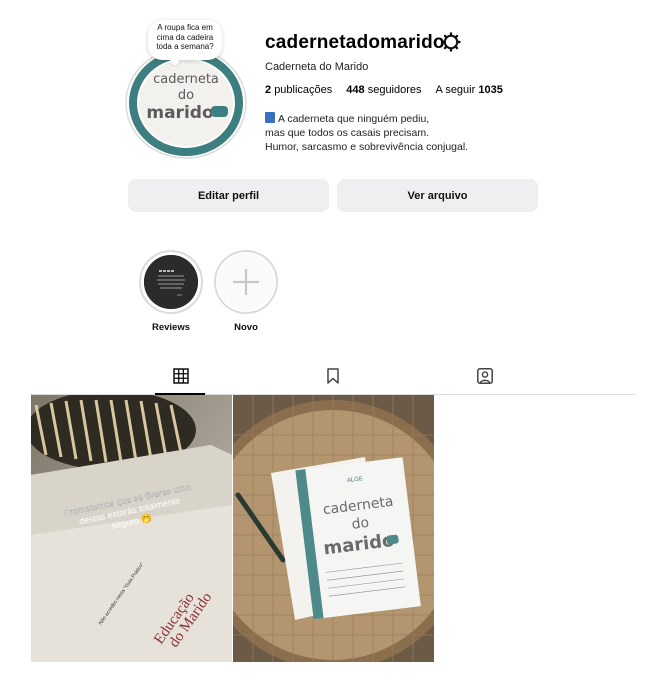 This screenshot has width=662, height=699. I want to click on bookmark-icon, so click(333, 376).